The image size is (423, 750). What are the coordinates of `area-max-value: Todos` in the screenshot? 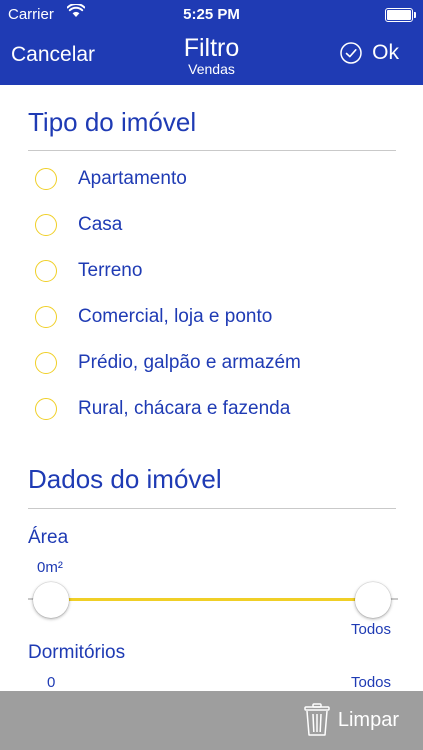 It's located at (371, 629).